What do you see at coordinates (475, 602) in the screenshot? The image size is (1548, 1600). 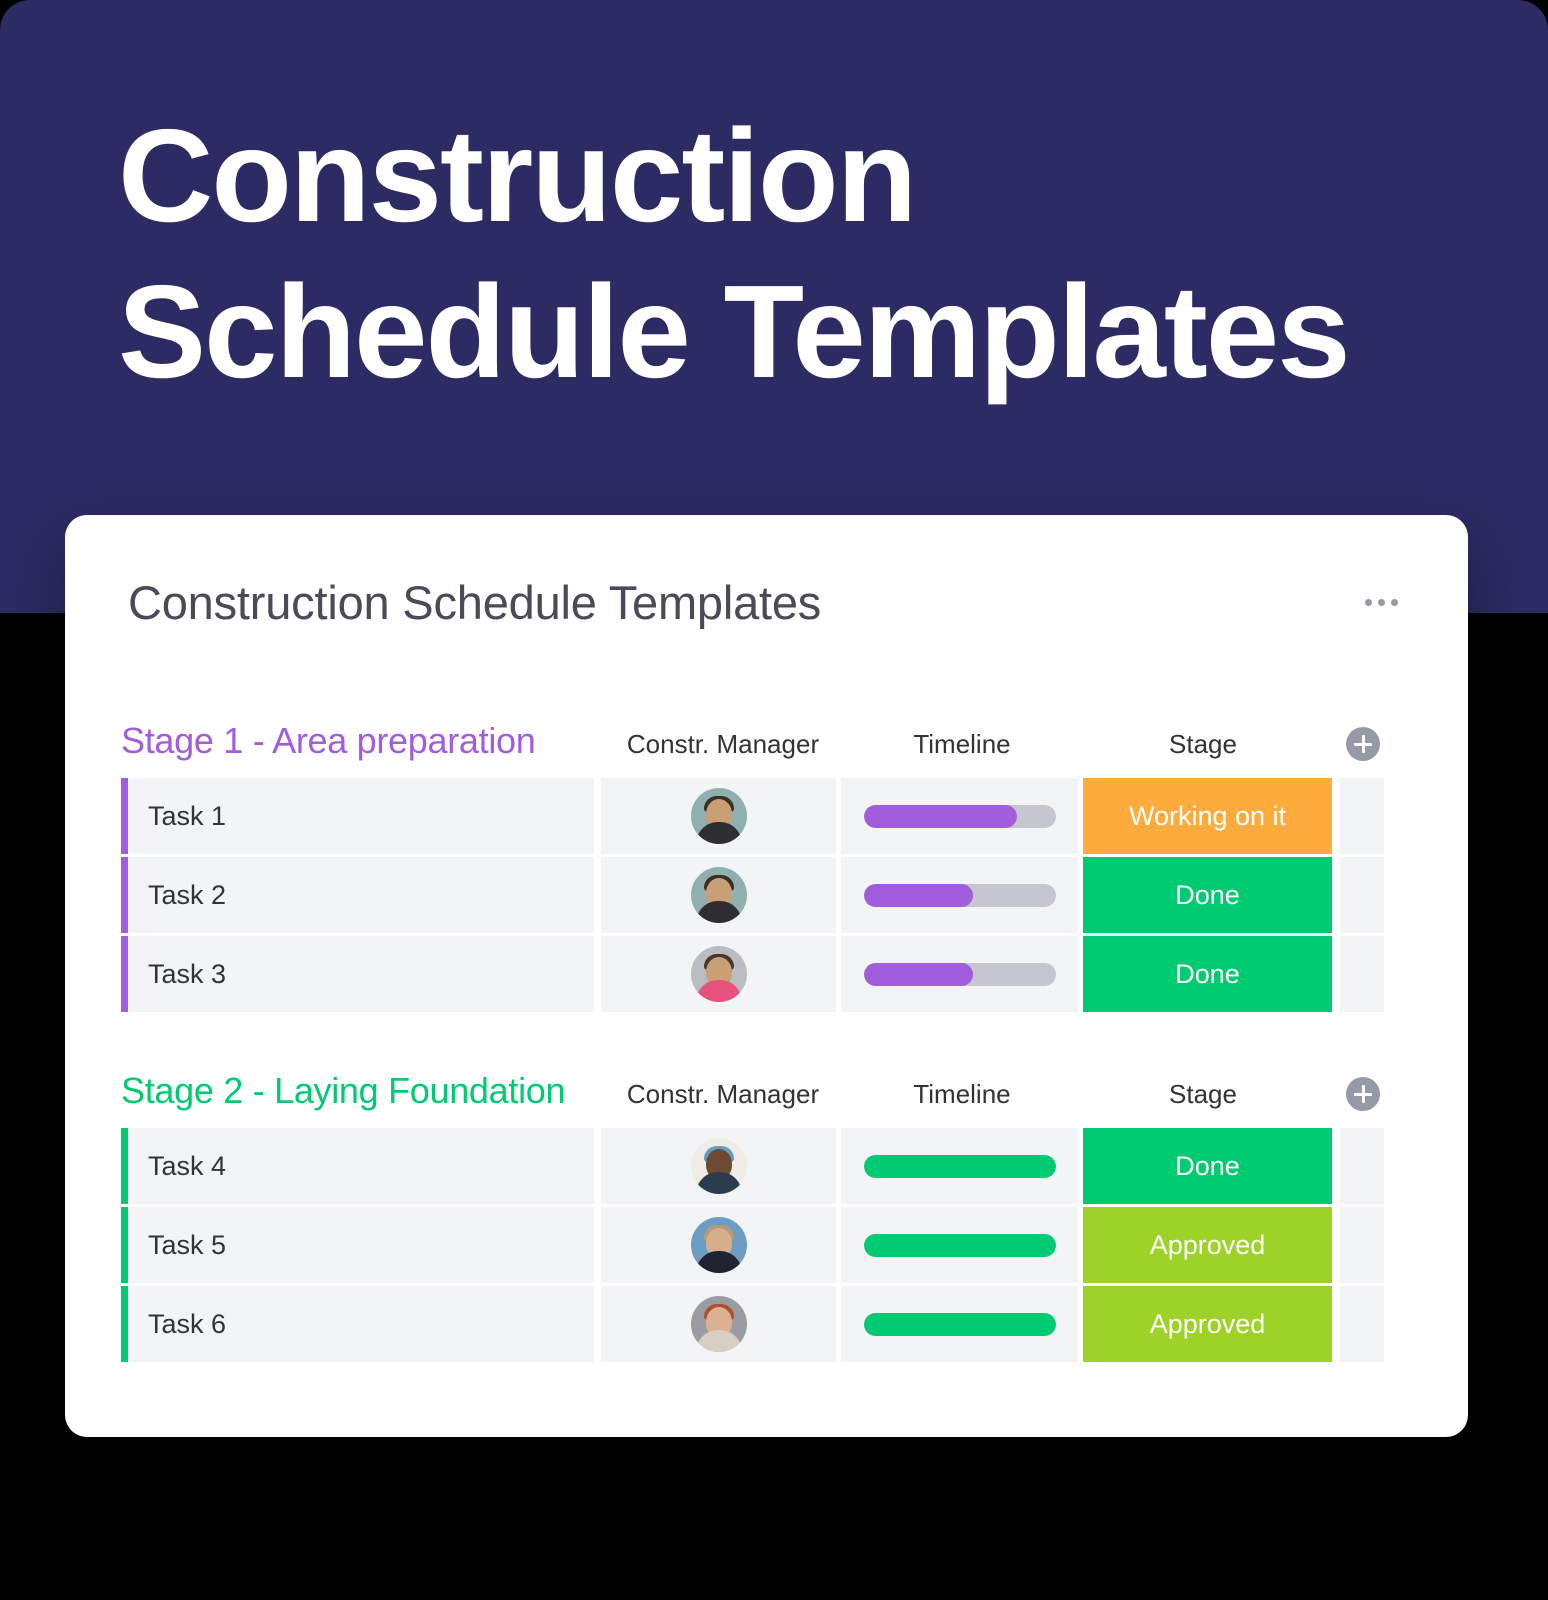 I see `board-title: Construction Schedule Templates` at bounding box center [475, 602].